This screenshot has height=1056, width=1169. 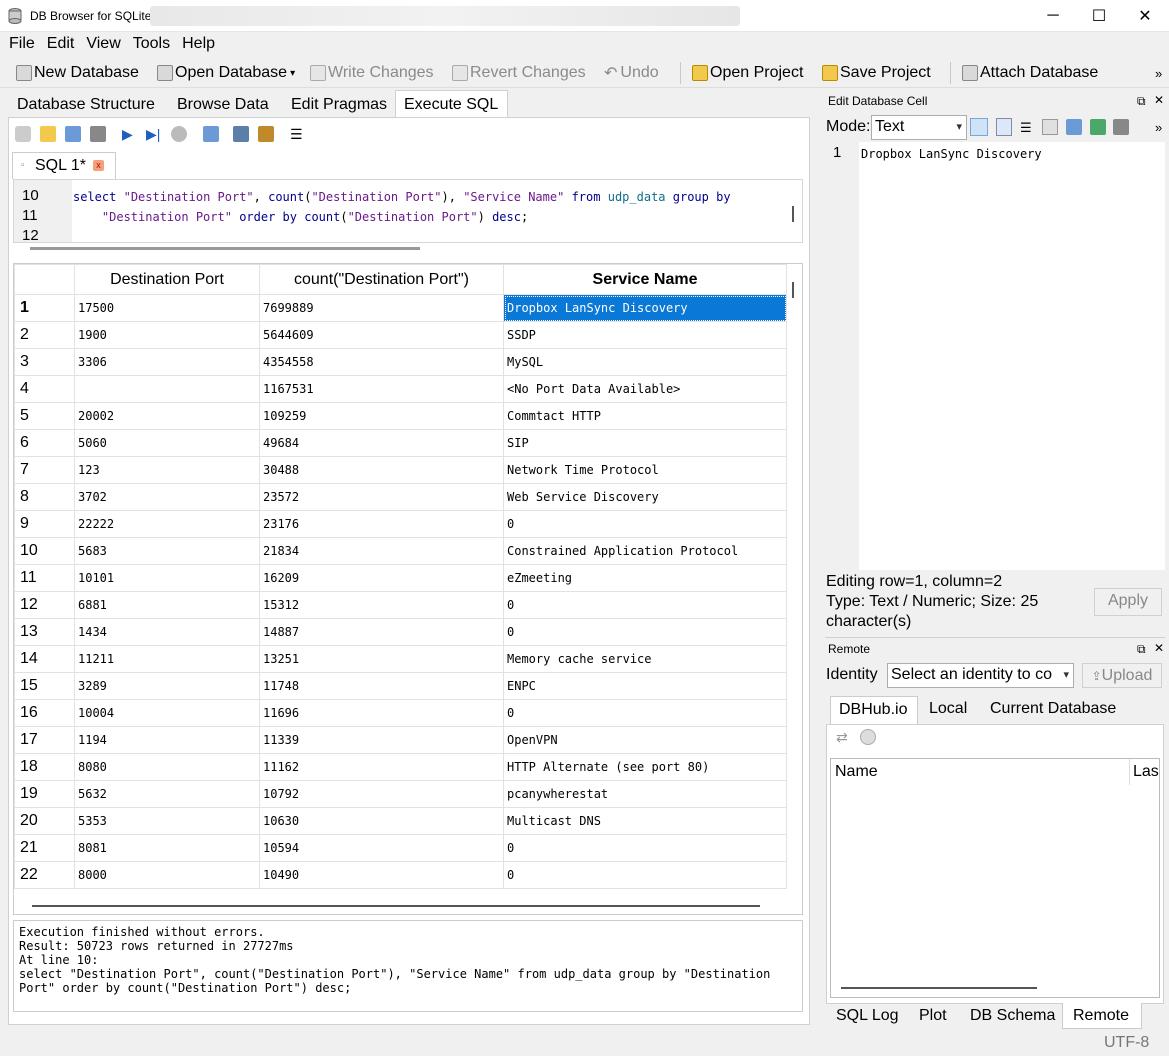 What do you see at coordinates (179, 134) in the screenshot?
I see `stop-execution-icon` at bounding box center [179, 134].